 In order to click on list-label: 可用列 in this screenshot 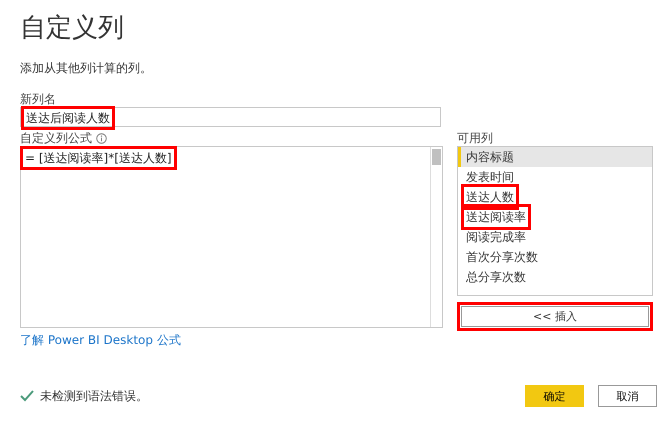, I will do `click(475, 138)`.